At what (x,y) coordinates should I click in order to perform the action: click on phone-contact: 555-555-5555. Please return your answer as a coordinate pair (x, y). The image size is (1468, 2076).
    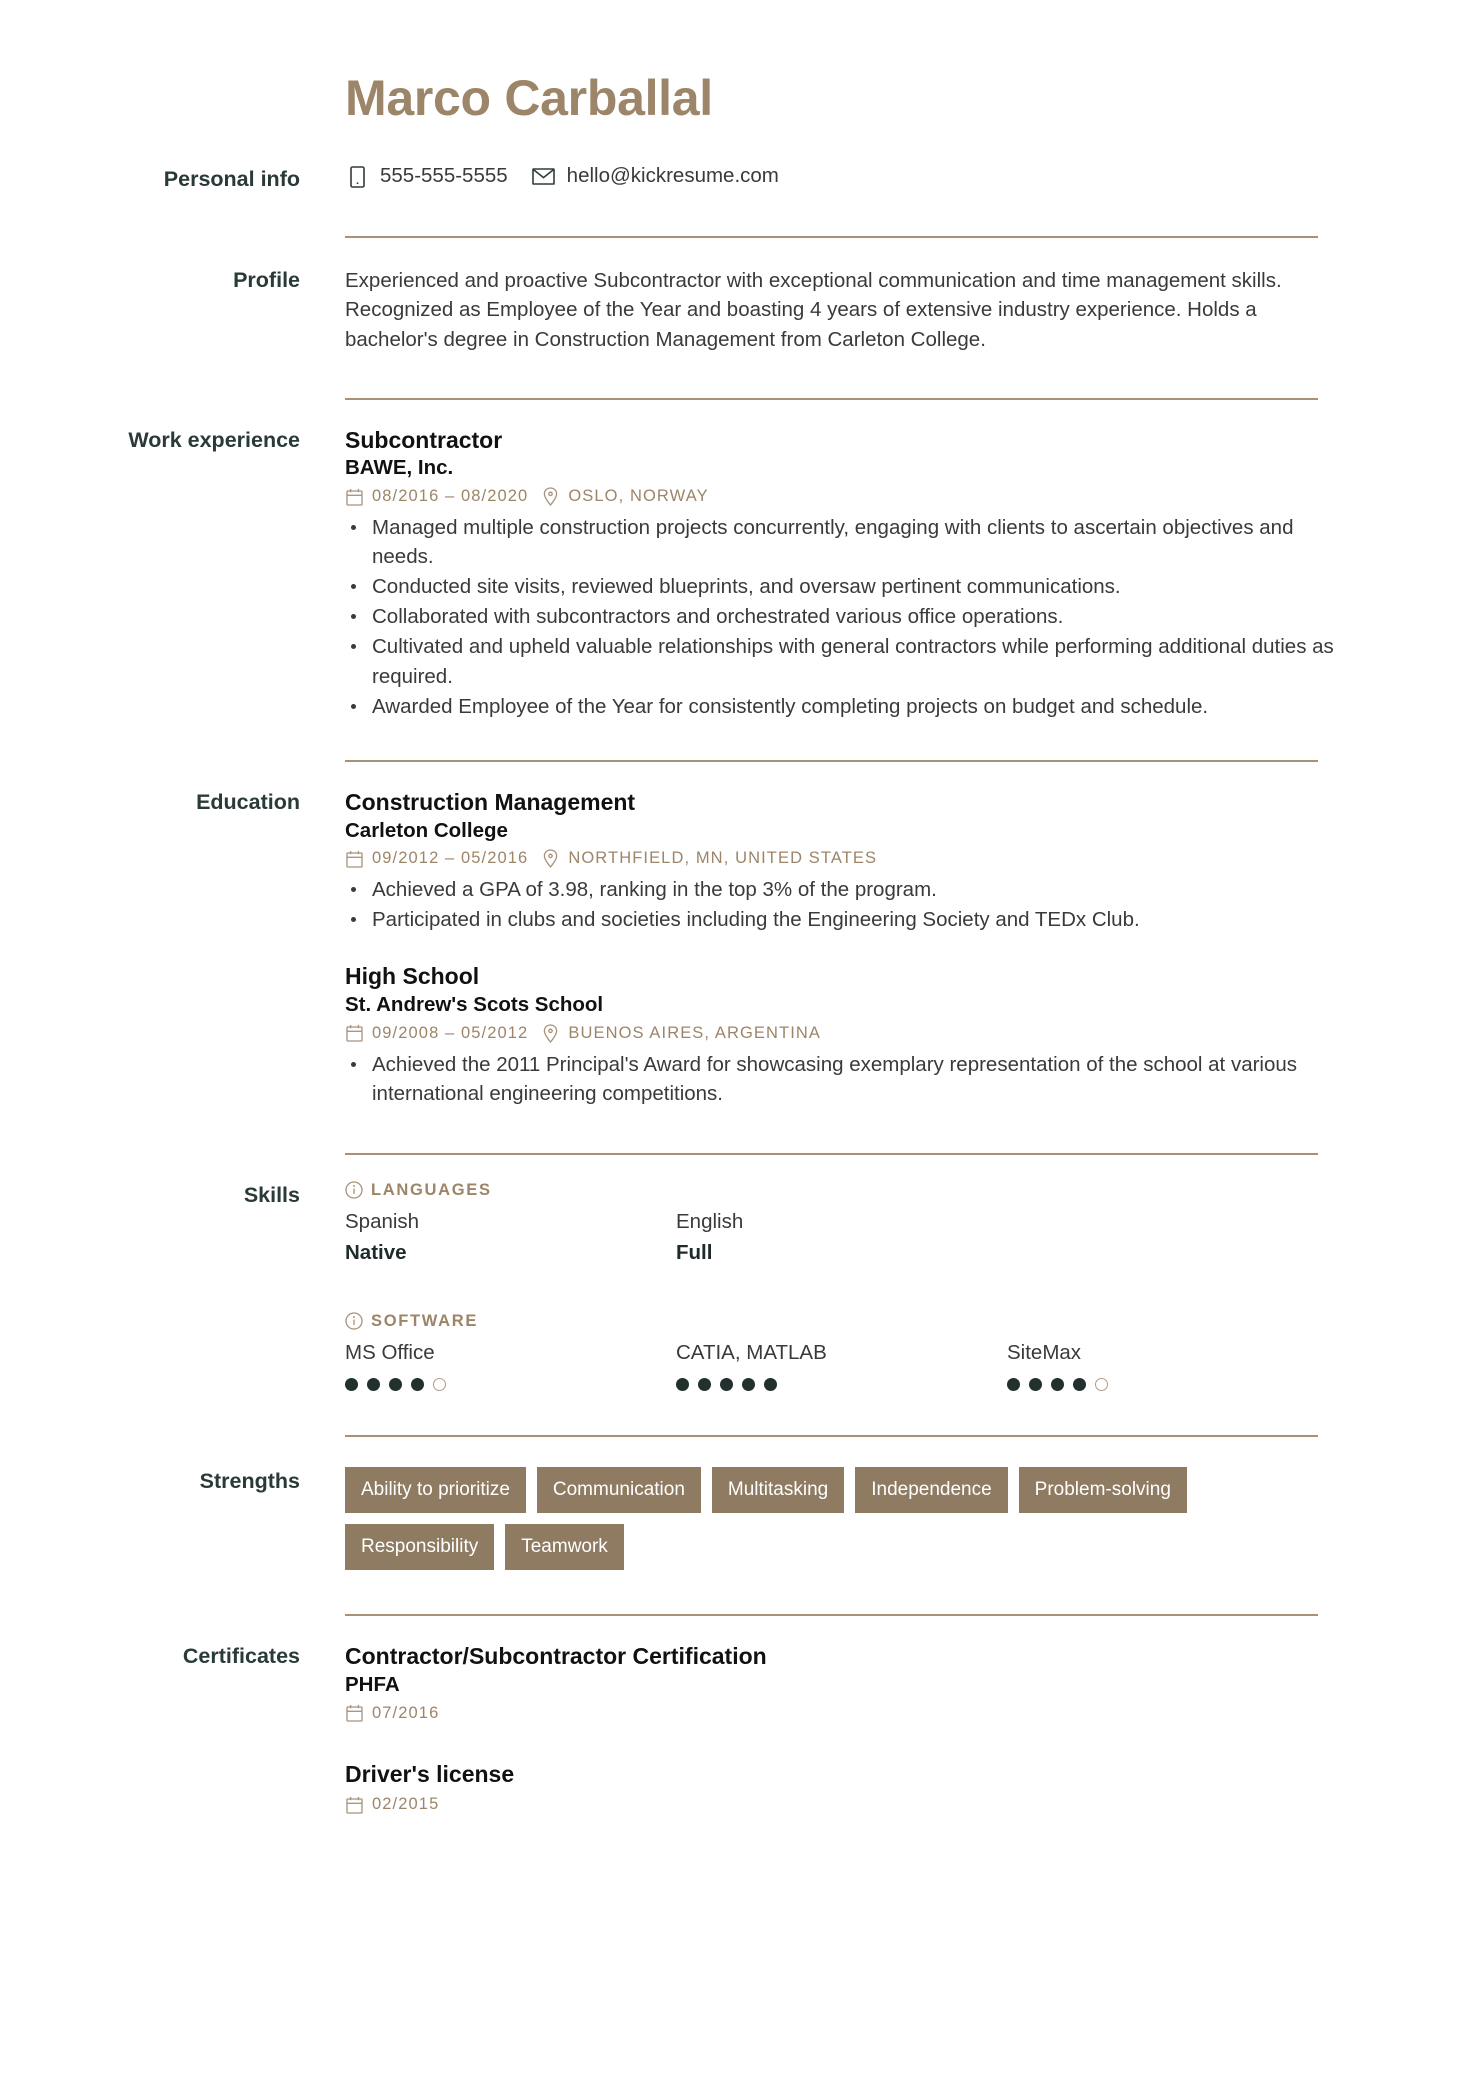
    Looking at the image, I should click on (426, 177).